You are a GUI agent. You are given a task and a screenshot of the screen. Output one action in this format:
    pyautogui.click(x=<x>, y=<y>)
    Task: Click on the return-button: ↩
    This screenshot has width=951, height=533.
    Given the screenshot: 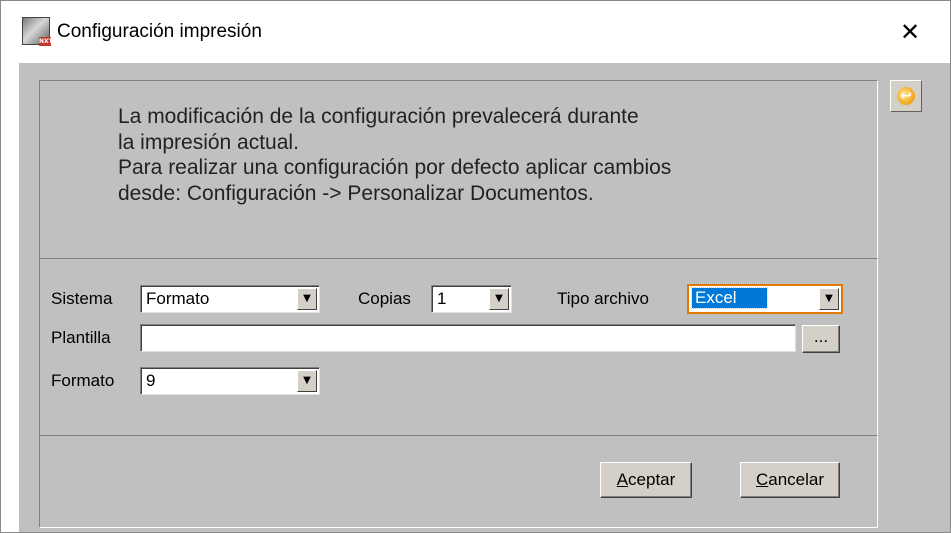 What is the action you would take?
    pyautogui.click(x=906, y=96)
    